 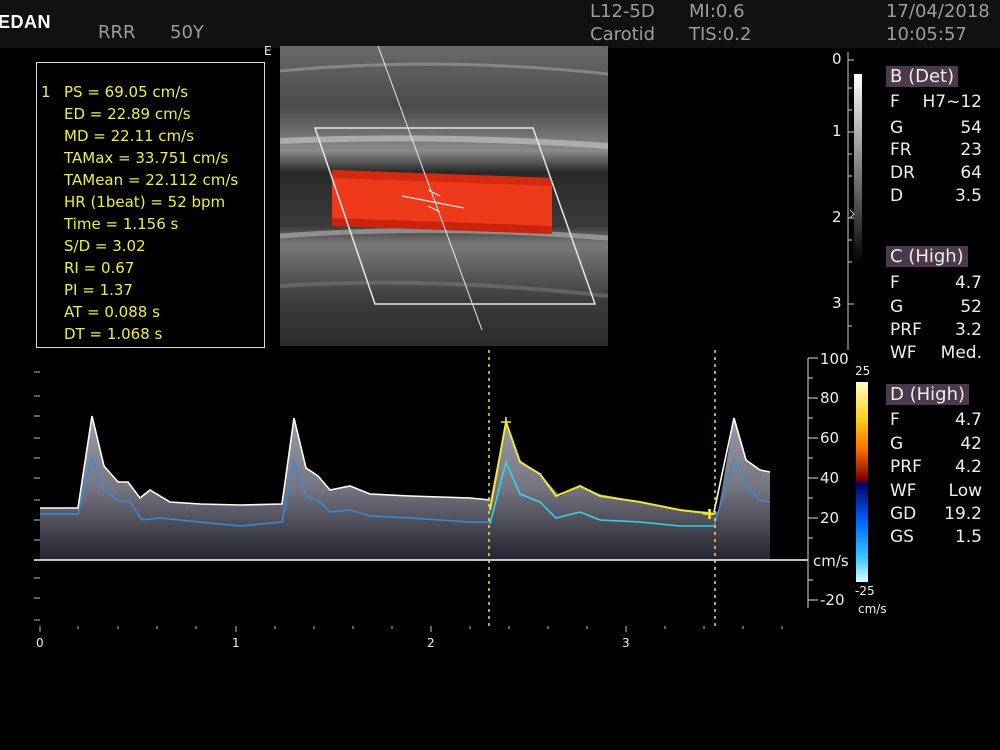 I want to click on c-mode-g-label: G, so click(x=897, y=307).